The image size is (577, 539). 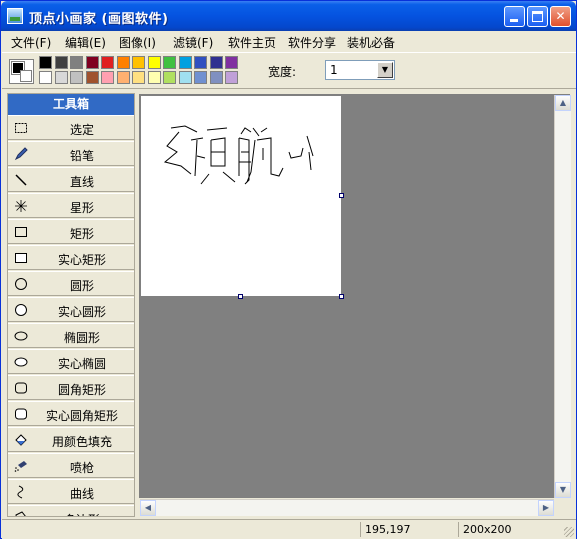 What do you see at coordinates (569, 532) in the screenshot?
I see `resize-grip-icon` at bounding box center [569, 532].